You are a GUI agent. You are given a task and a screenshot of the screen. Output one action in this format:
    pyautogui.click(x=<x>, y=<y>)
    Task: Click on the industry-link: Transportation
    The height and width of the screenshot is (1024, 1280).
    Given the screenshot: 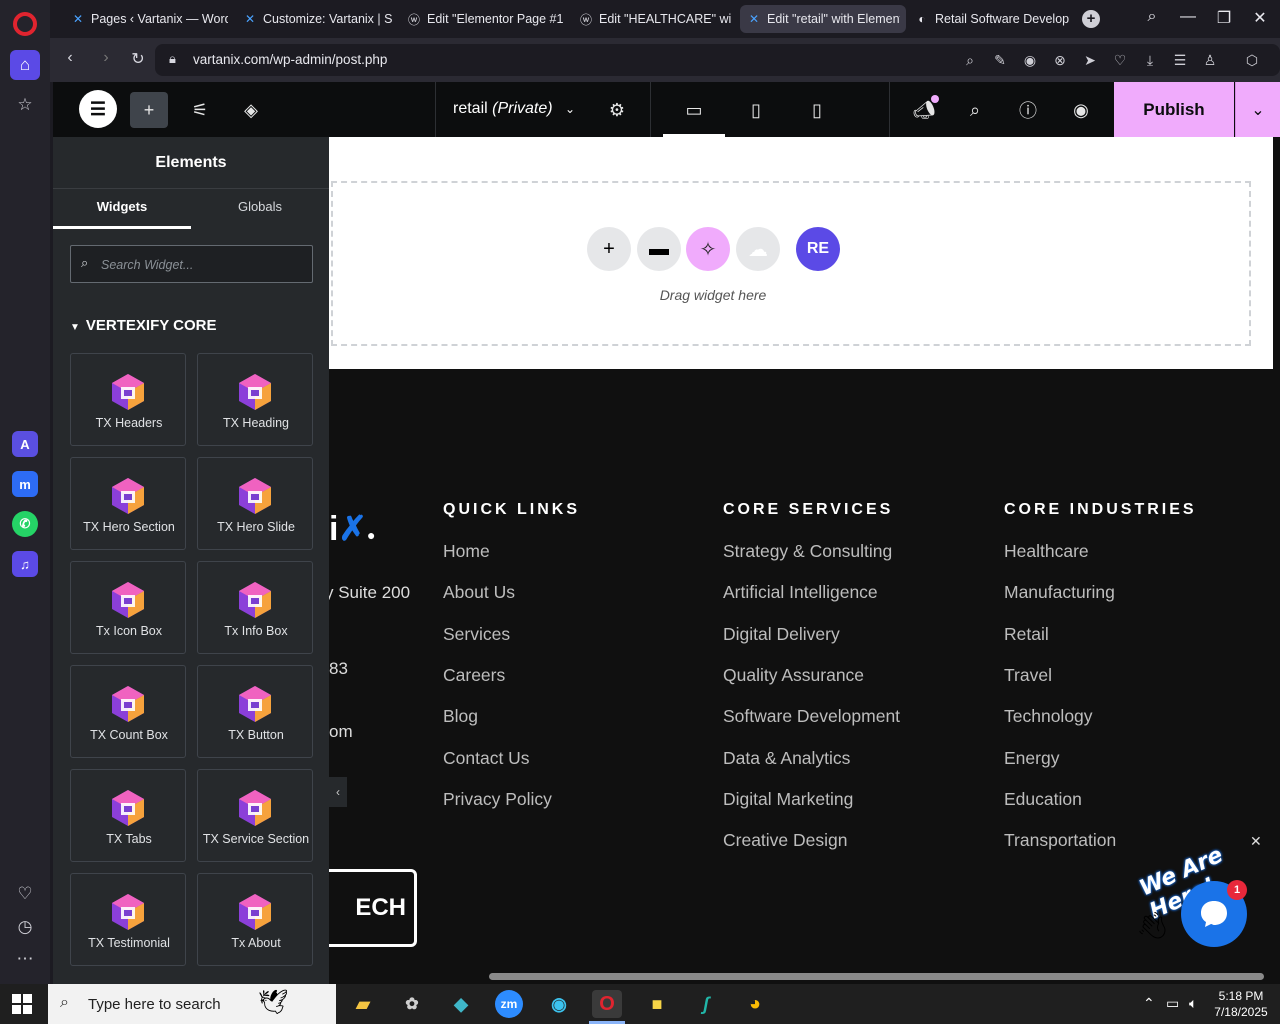 What is the action you would take?
    pyautogui.click(x=1060, y=840)
    